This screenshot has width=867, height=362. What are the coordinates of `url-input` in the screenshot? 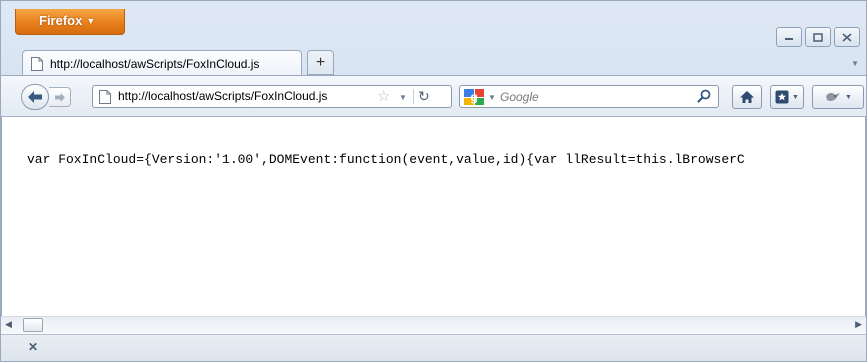 It's located at (245, 96).